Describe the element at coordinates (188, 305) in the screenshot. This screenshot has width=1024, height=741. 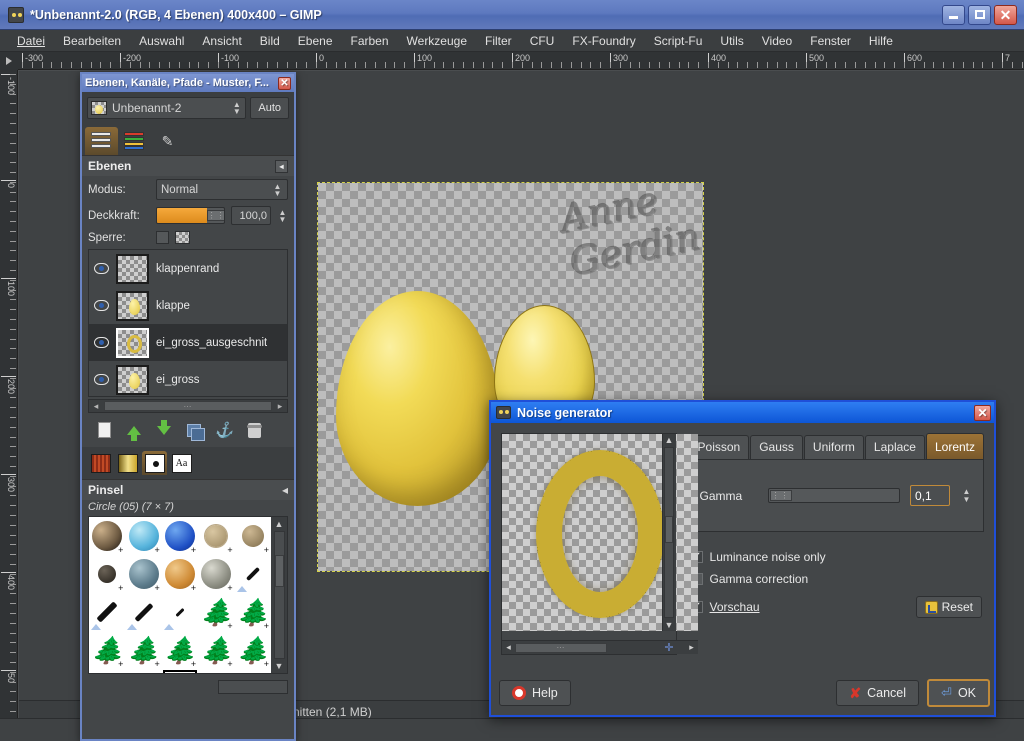
I see `table-row: klappe` at that location.